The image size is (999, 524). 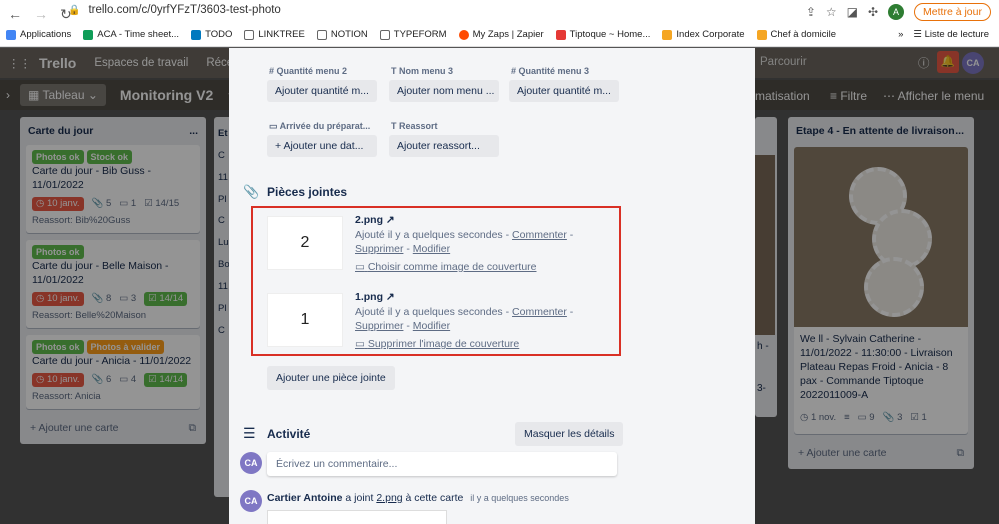 What do you see at coordinates (569, 434) in the screenshot?
I see `hide-details-button: Masquer les détails` at bounding box center [569, 434].